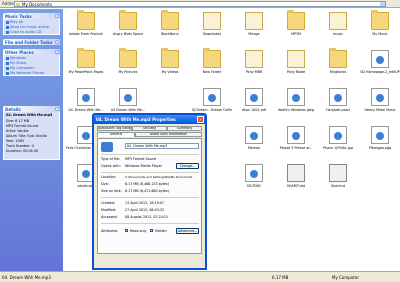 The height and width of the screenshot is (282, 400). I want to click on status-location: My Computer, so click(345, 277).